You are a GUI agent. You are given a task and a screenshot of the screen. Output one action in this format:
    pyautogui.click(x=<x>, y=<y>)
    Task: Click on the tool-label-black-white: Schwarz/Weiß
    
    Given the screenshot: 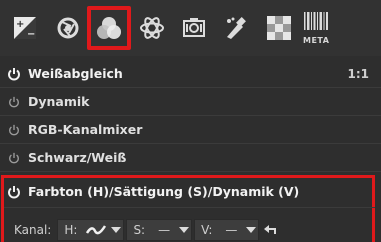 What is the action you would take?
    pyautogui.click(x=77, y=157)
    